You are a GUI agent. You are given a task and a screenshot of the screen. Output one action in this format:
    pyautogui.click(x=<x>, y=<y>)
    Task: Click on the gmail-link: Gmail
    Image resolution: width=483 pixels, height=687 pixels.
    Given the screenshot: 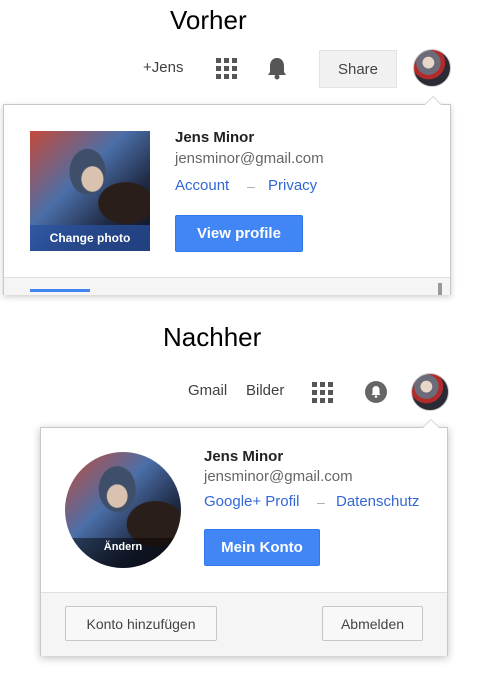 What is the action you would take?
    pyautogui.click(x=207, y=390)
    